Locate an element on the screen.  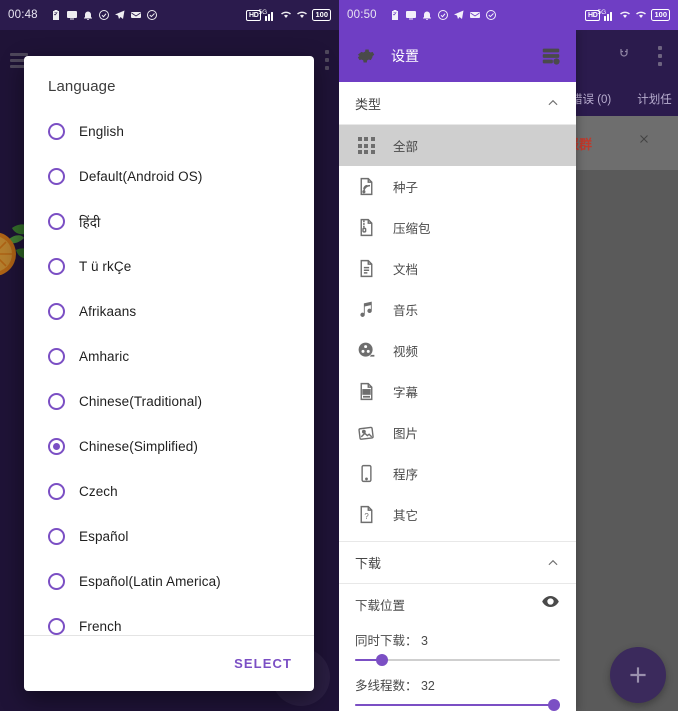
drawer-item-label: 字幕 is located at coordinates (406, 393).